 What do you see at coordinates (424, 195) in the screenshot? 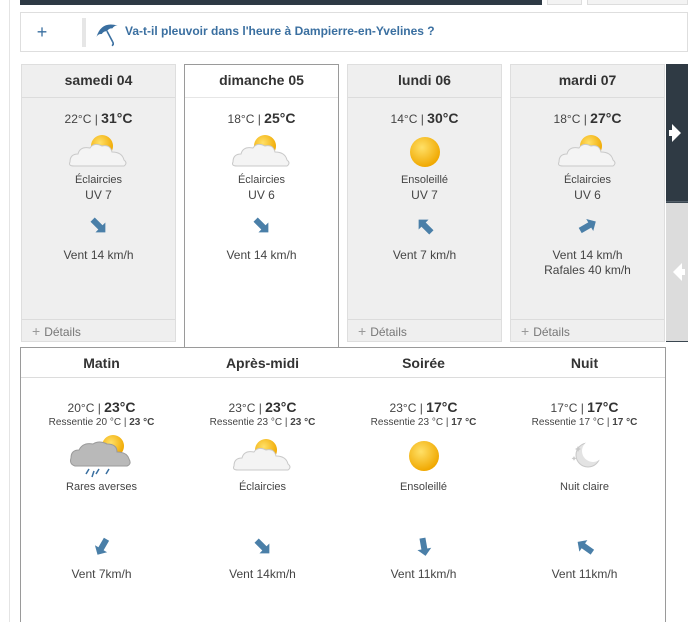
I see `uv-index: UV 7` at bounding box center [424, 195].